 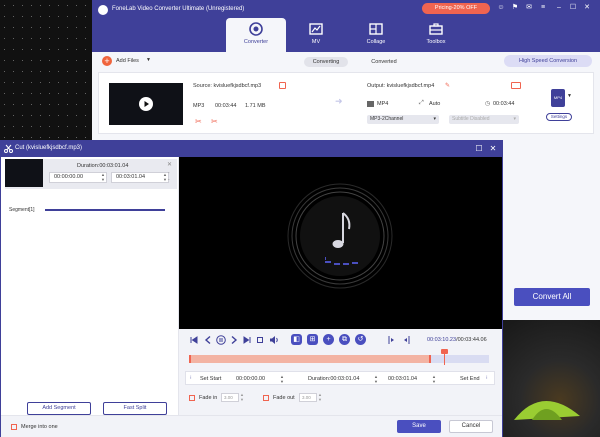 I want to click on fade-in-input: 3.00, so click(x=230, y=397).